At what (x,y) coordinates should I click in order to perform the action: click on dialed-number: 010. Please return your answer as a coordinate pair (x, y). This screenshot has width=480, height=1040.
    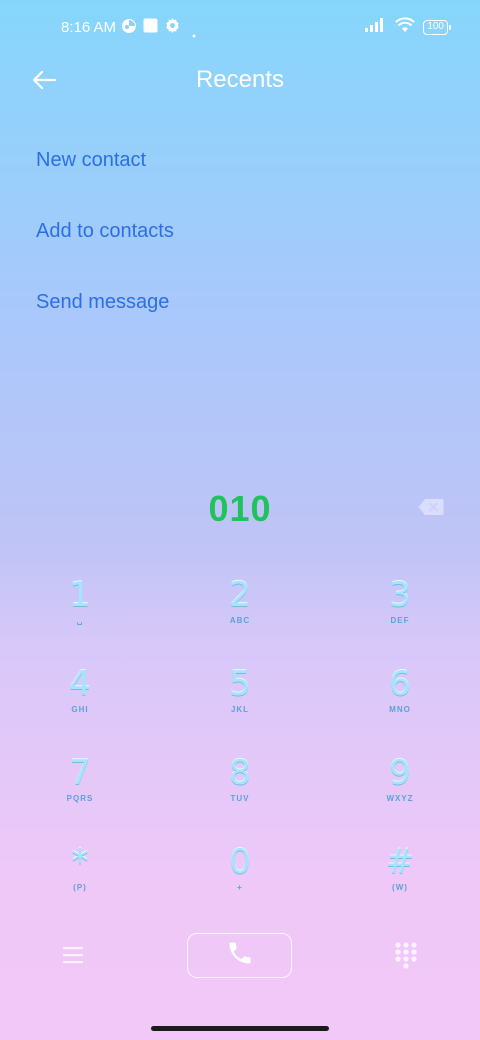
    Looking at the image, I should click on (240, 508).